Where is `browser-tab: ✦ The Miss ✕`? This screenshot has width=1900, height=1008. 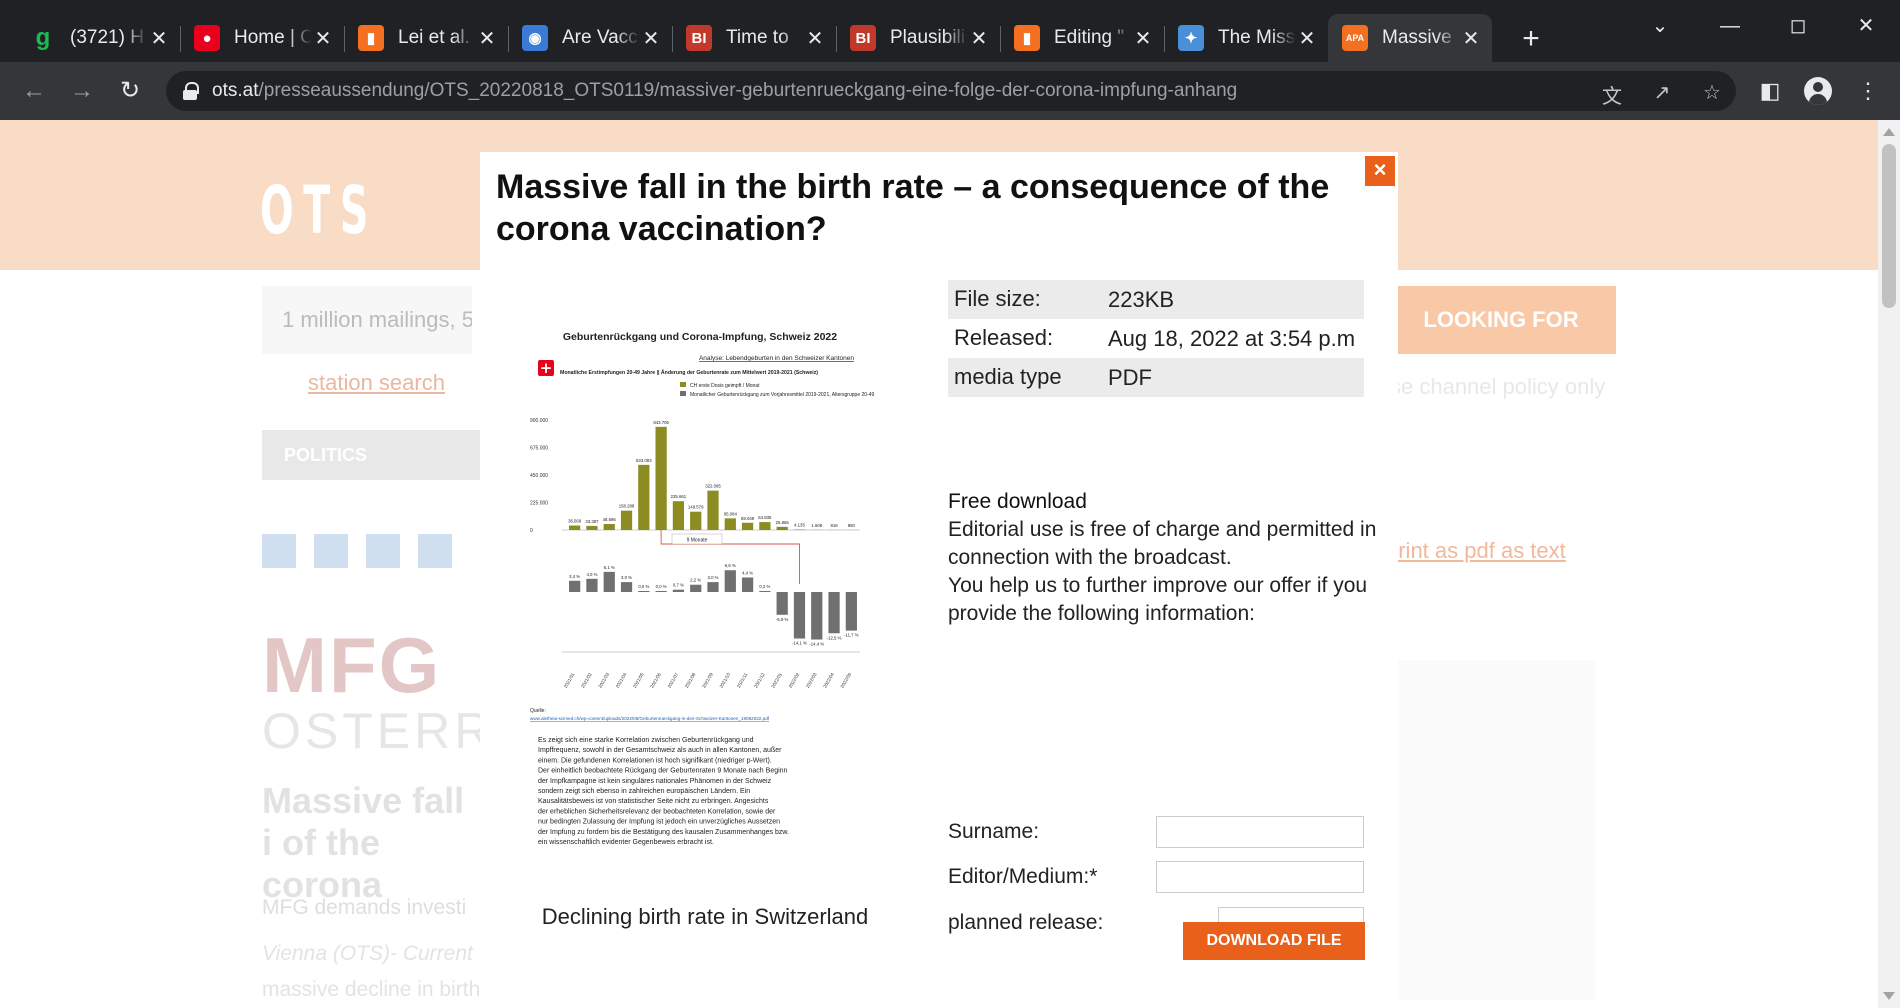 browser-tab: ✦ The Miss ✕ is located at coordinates (1246, 38).